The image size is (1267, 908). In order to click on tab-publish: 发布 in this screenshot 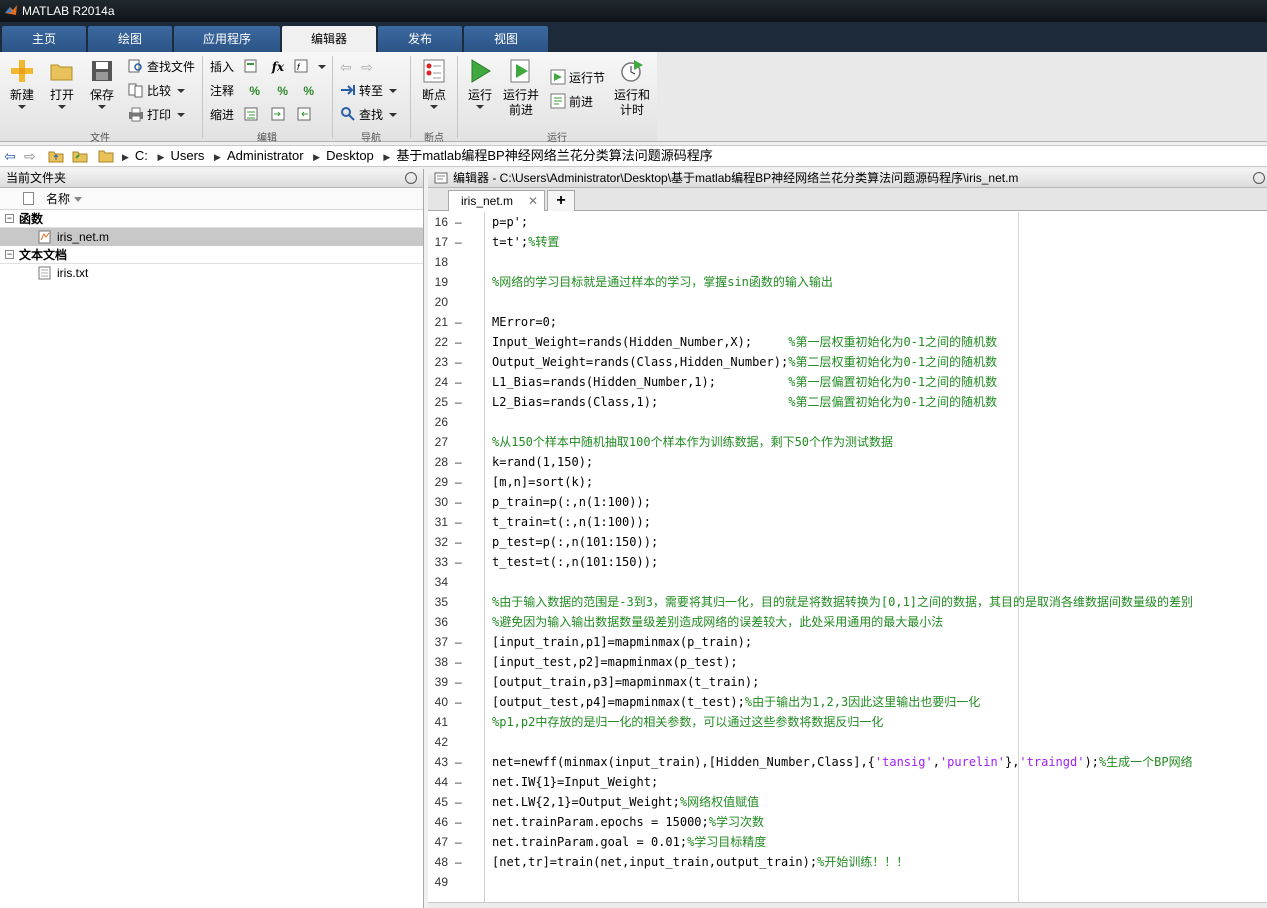, I will do `click(420, 39)`.